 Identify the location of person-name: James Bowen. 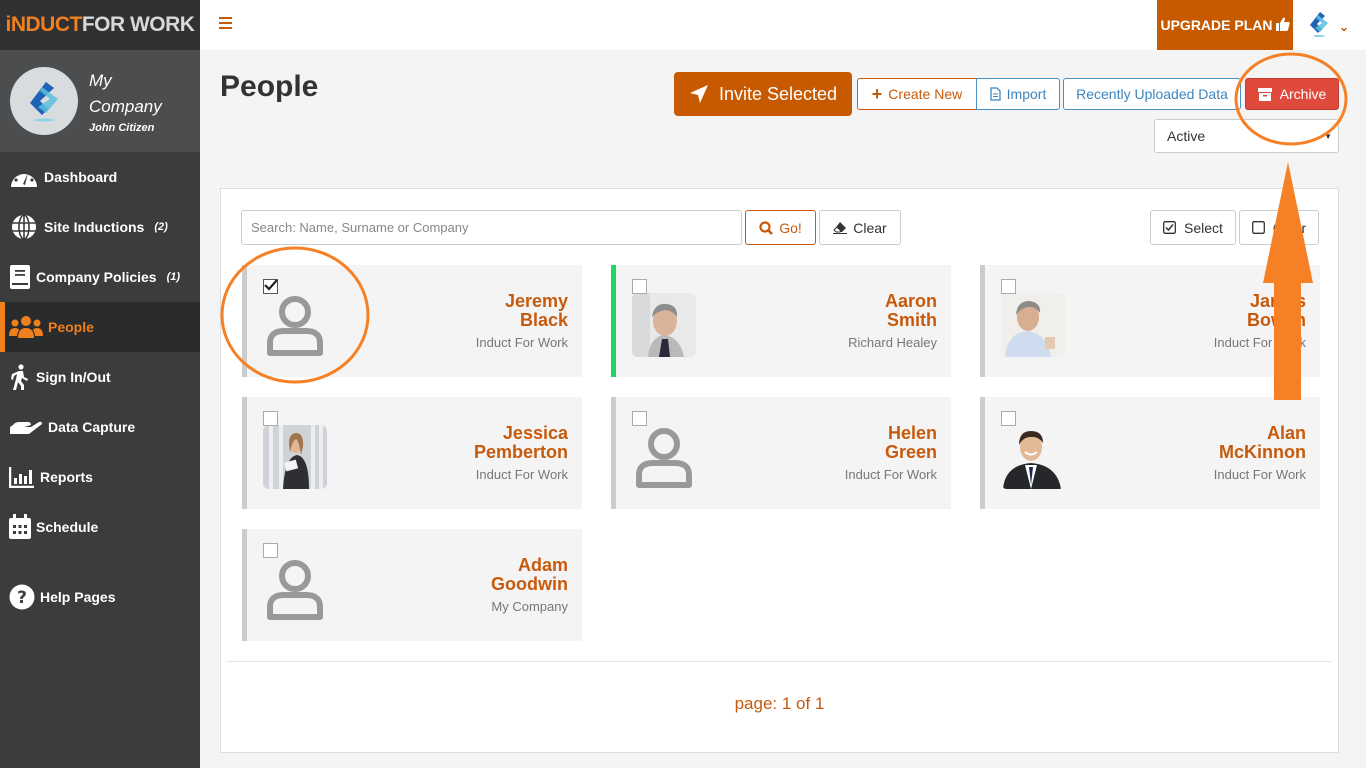
(1241, 311).